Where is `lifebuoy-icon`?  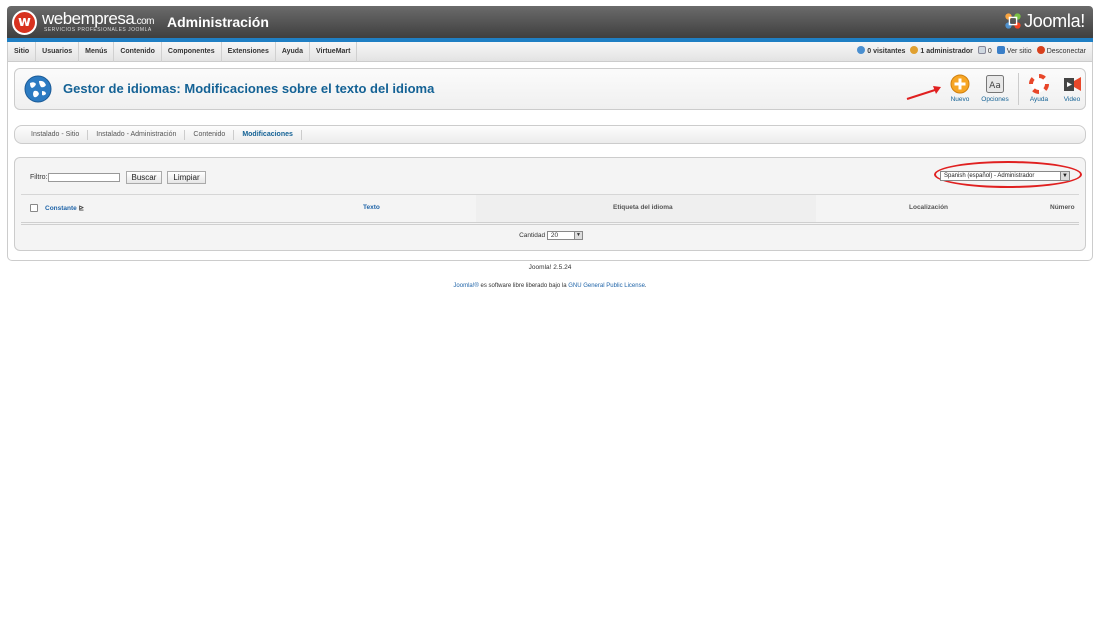 lifebuoy-icon is located at coordinates (1039, 84).